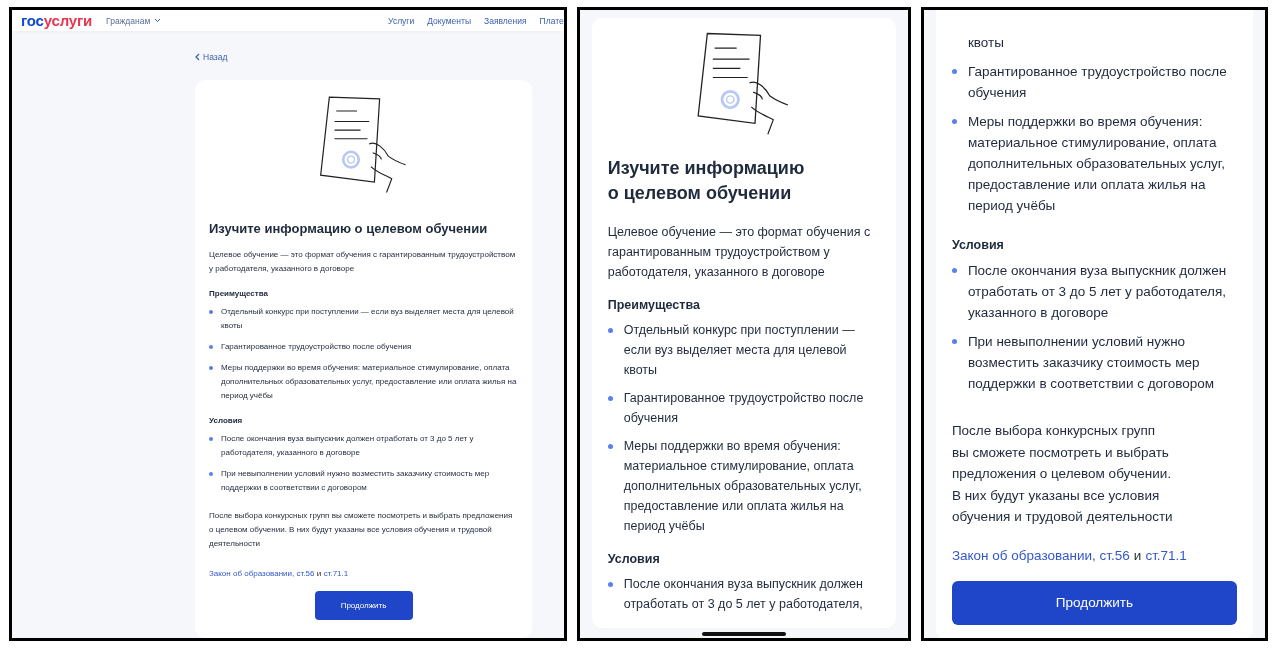  I want to click on site-logo: госуслуги, so click(57, 20).